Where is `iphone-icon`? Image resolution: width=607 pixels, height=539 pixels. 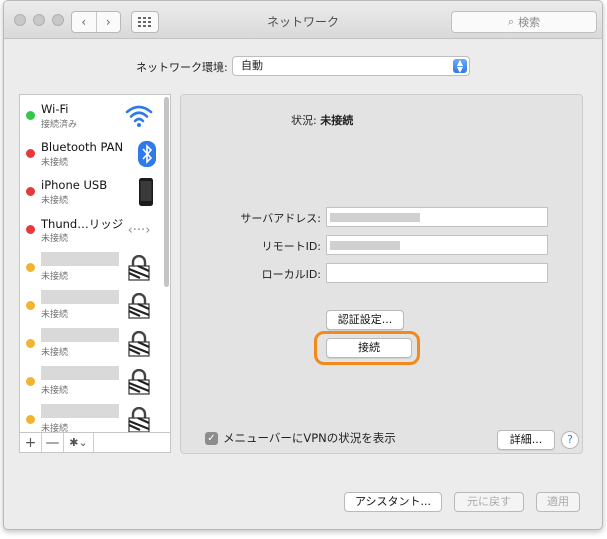 iphone-icon is located at coordinates (146, 192).